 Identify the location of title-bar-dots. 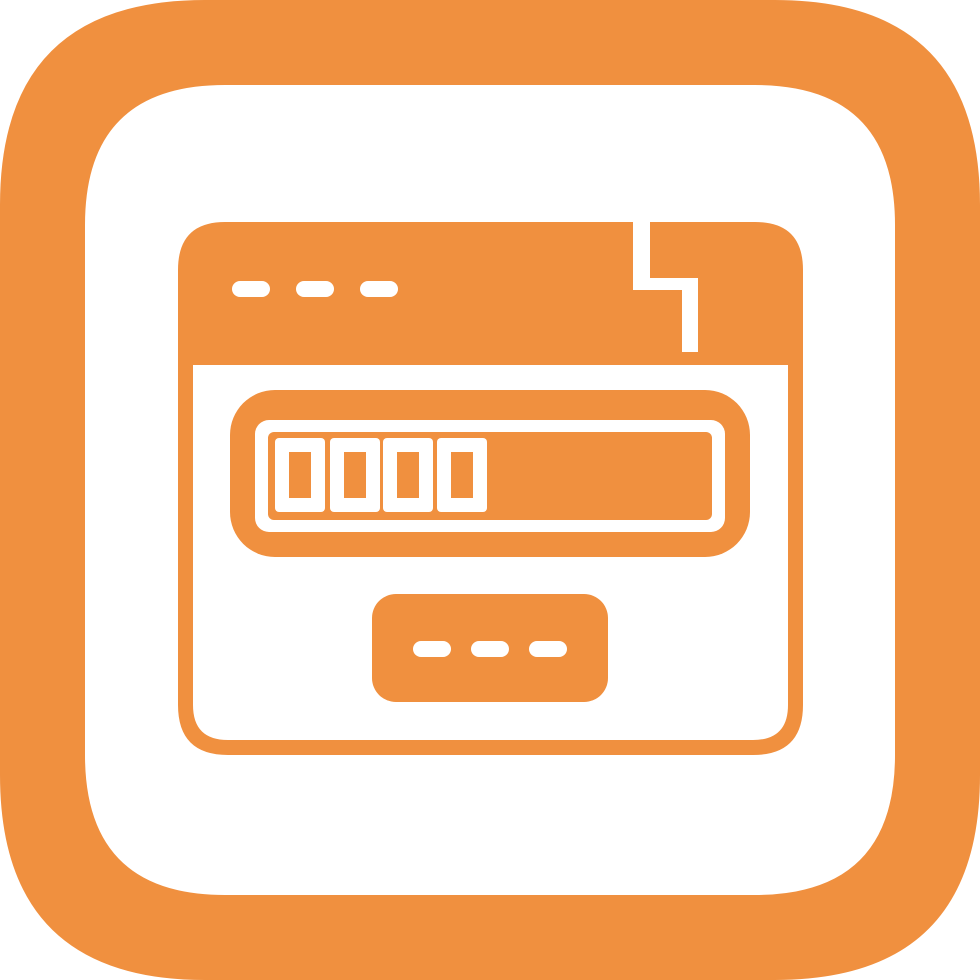
(315, 289).